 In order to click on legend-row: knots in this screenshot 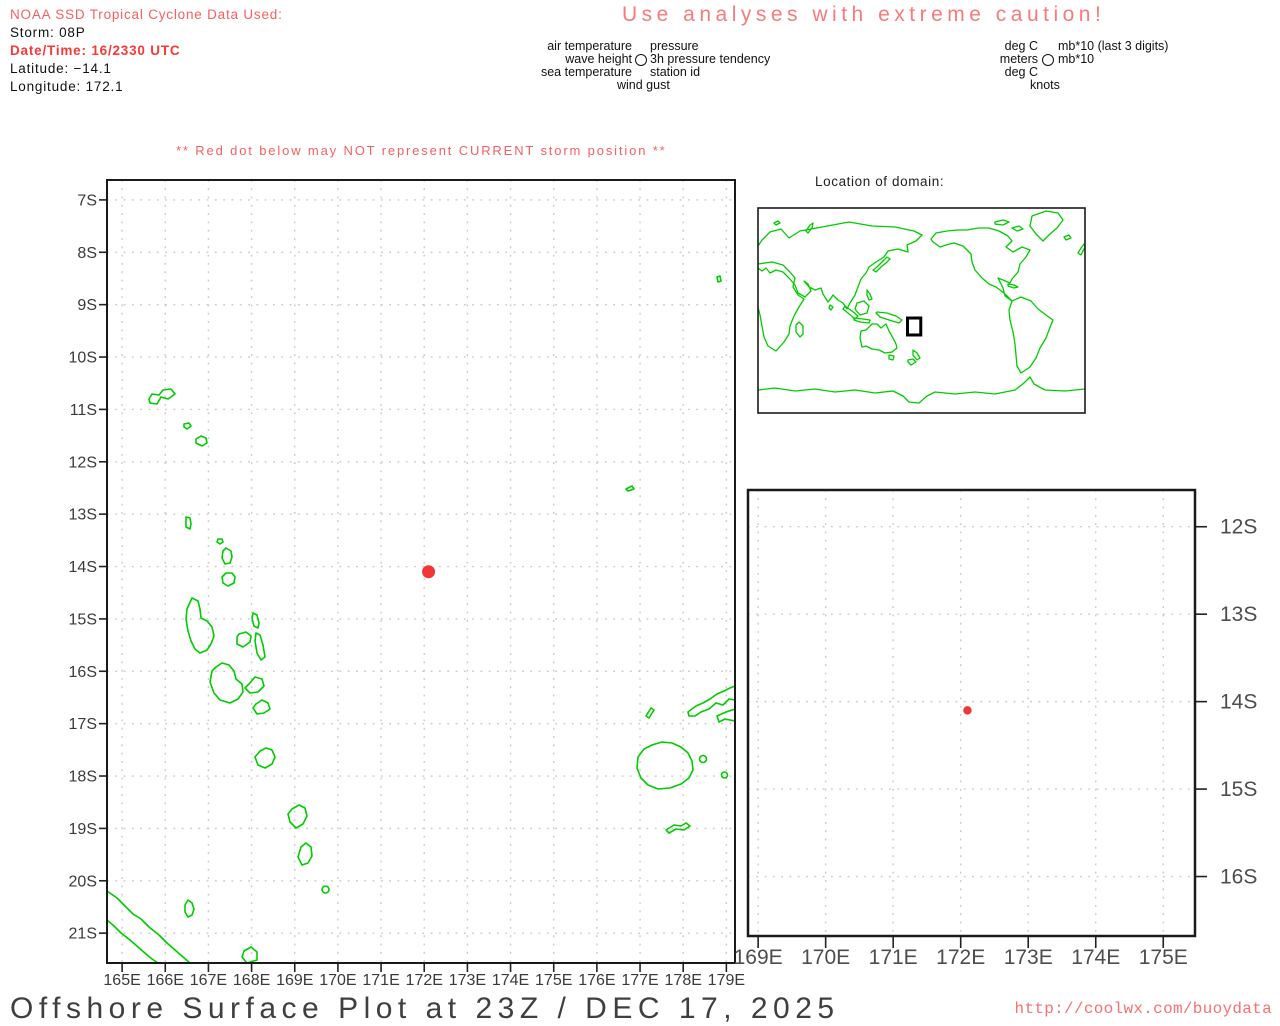, I will do `click(1076, 85)`.